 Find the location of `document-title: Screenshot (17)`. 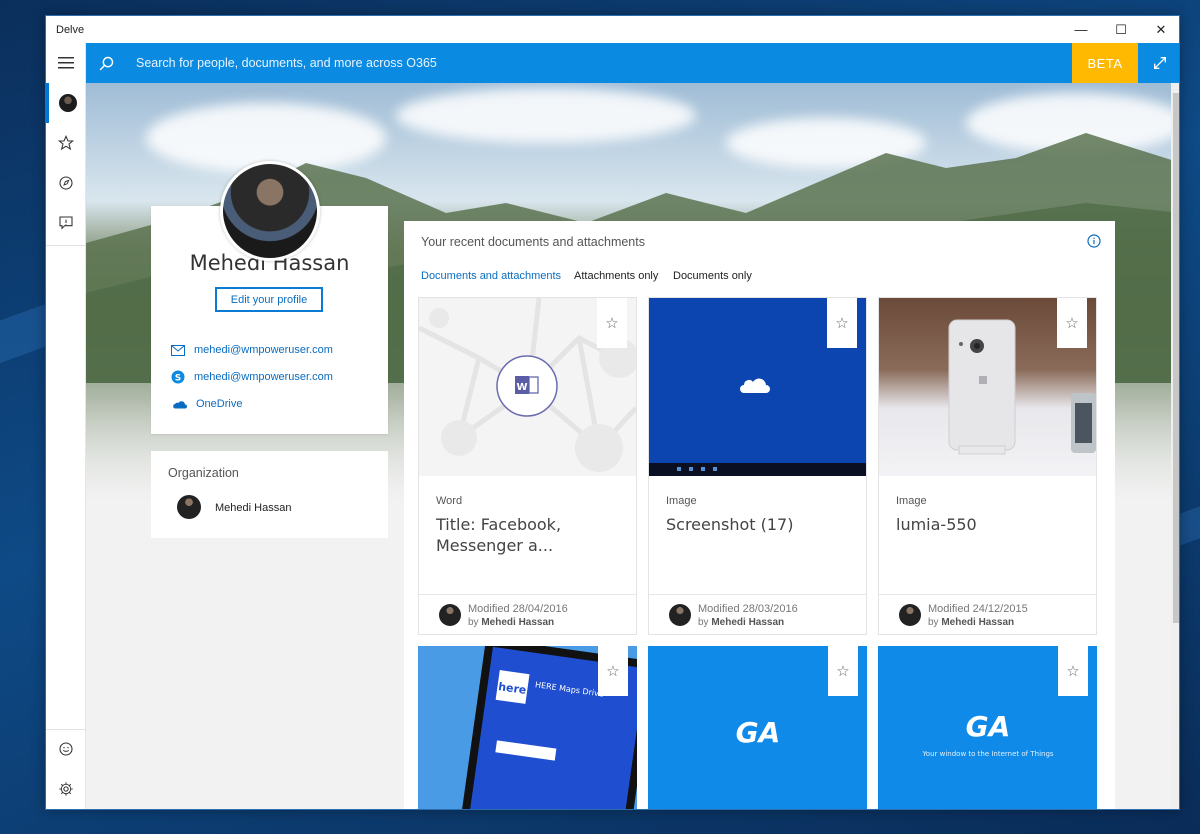

document-title: Screenshot (17) is located at coordinates (730, 524).